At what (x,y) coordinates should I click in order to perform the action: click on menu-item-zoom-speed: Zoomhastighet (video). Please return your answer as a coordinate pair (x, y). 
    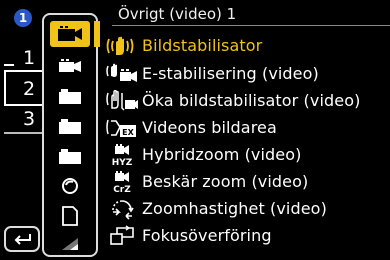
    Looking at the image, I should click on (247, 208).